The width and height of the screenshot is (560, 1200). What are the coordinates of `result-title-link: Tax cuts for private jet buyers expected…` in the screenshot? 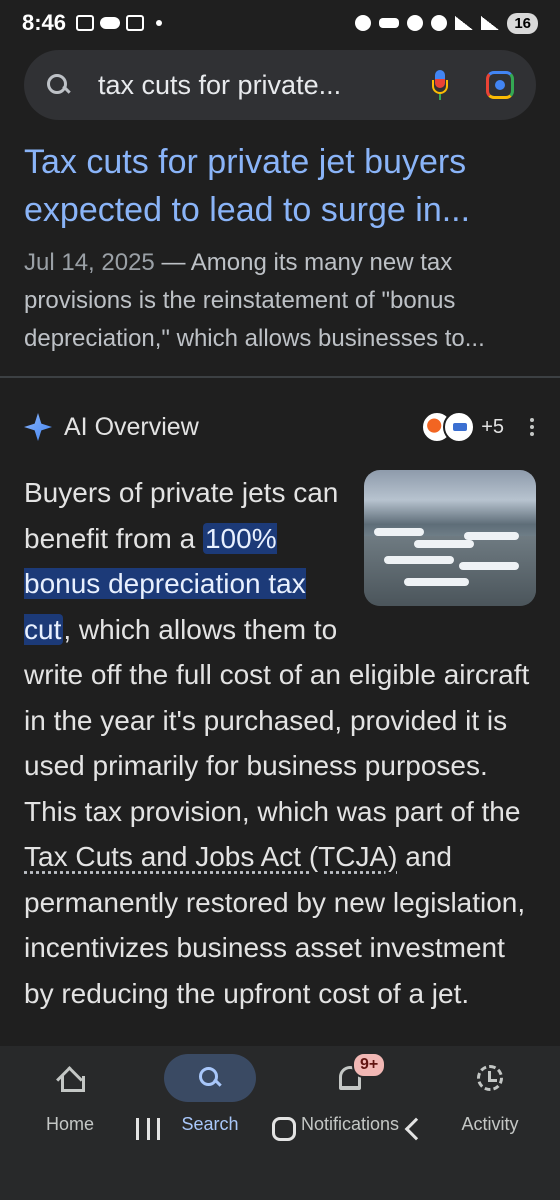 It's located at (280, 186).